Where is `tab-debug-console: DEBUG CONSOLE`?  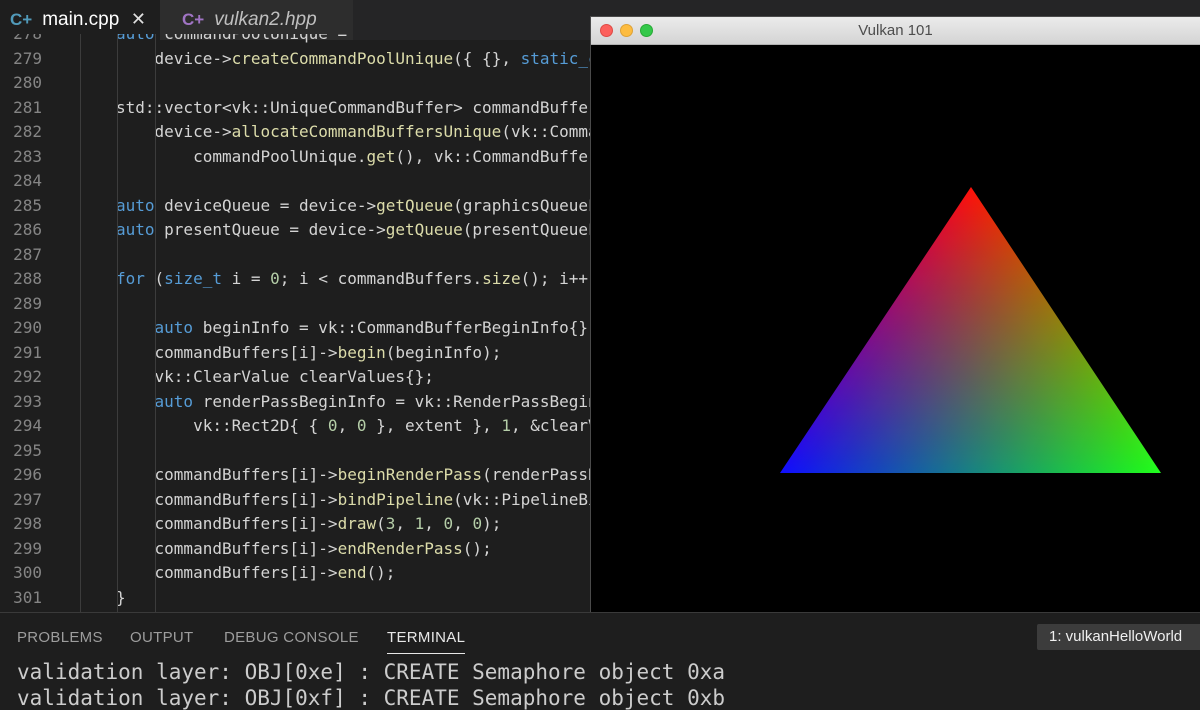 tab-debug-console: DEBUG CONSOLE is located at coordinates (291, 637).